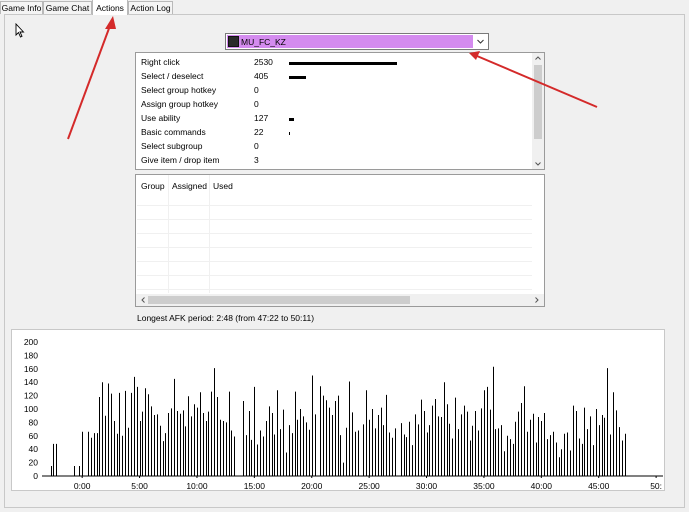 The height and width of the screenshot is (512, 689). Describe the element at coordinates (189, 186) in the screenshot. I see `column-header-assigned: Assigned` at that location.